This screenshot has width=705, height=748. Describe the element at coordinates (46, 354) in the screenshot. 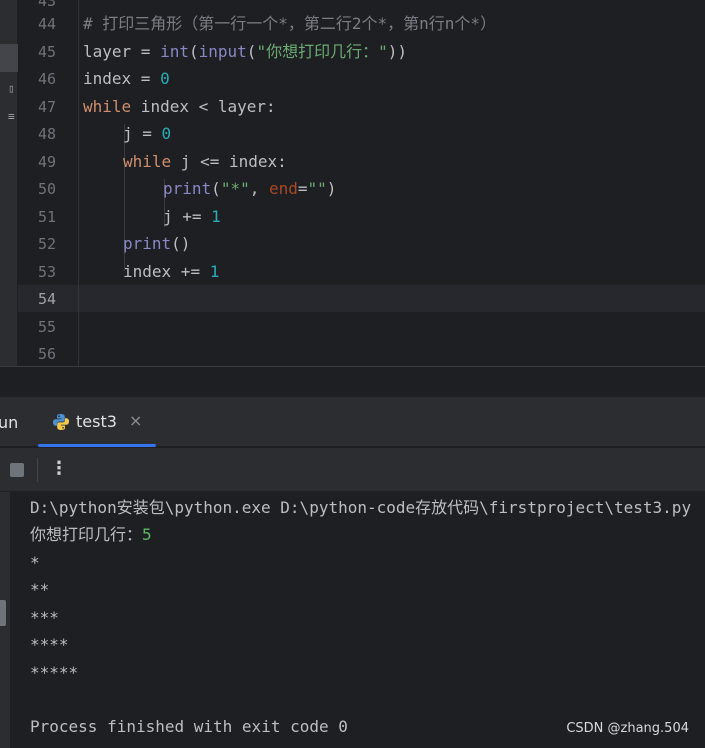

I see `line-number: 56` at that location.